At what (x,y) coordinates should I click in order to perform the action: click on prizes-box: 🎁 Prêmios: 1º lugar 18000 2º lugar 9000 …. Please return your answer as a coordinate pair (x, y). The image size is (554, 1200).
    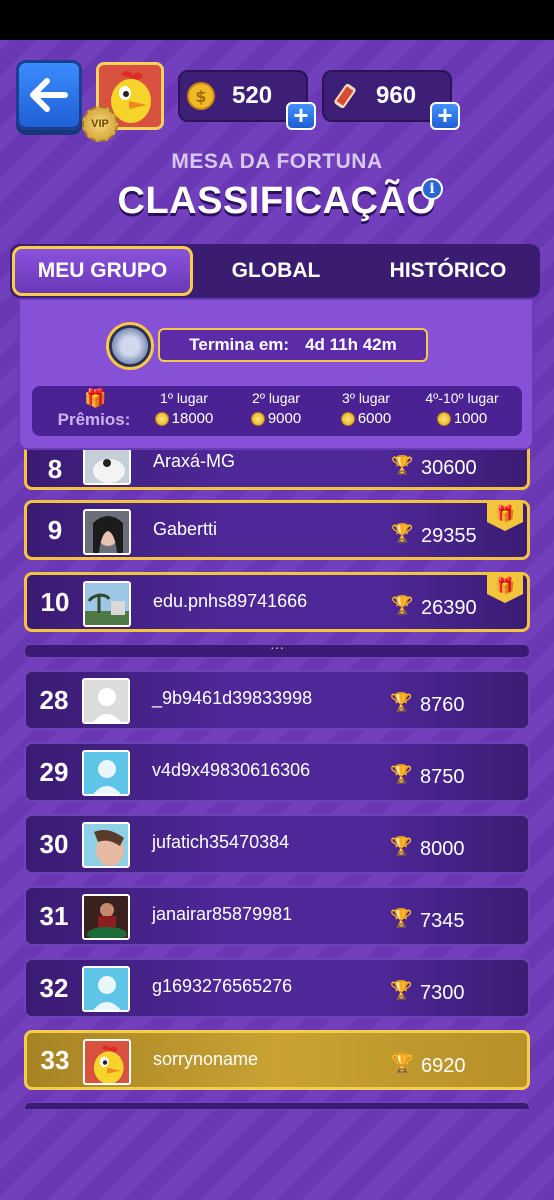
    Looking at the image, I should click on (277, 411).